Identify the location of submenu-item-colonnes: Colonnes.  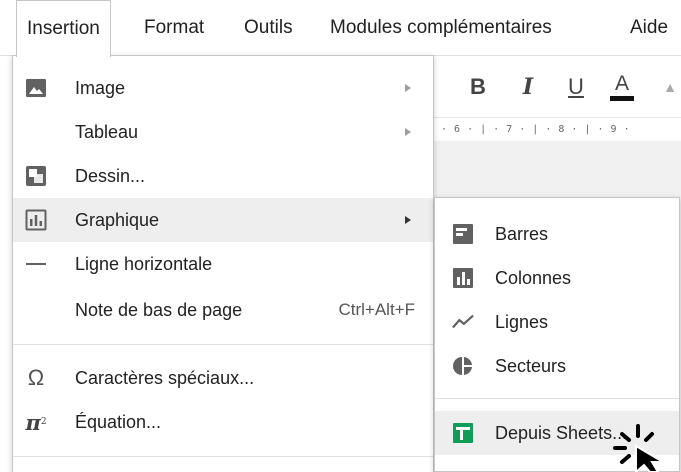
(557, 278).